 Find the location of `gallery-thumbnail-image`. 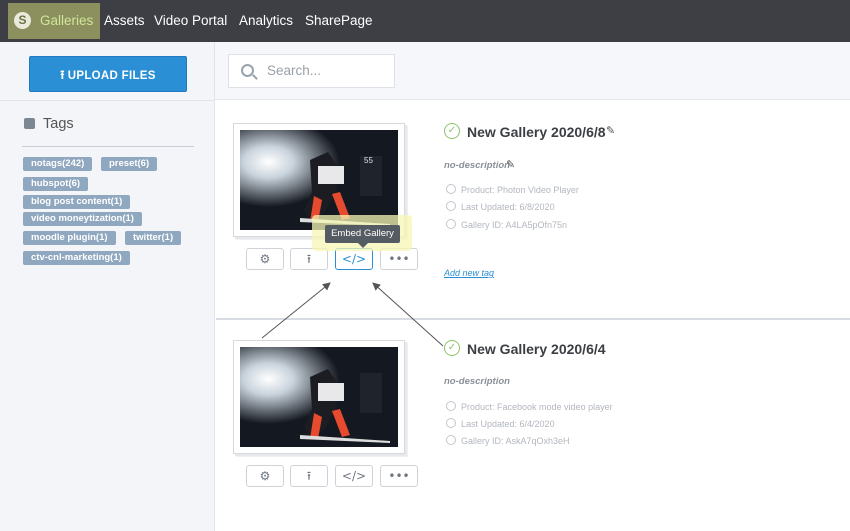

gallery-thumbnail-image is located at coordinates (319, 397).